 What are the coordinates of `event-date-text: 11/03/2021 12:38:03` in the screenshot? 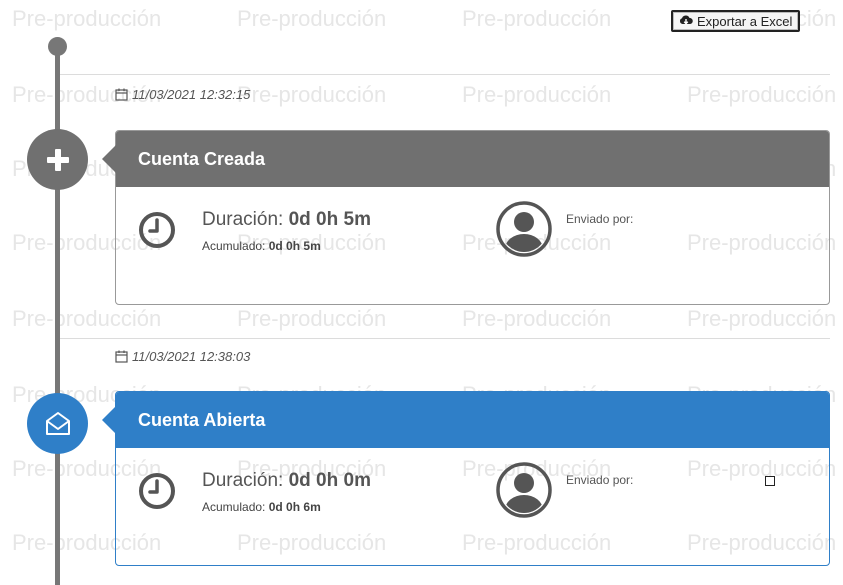 It's located at (191, 356).